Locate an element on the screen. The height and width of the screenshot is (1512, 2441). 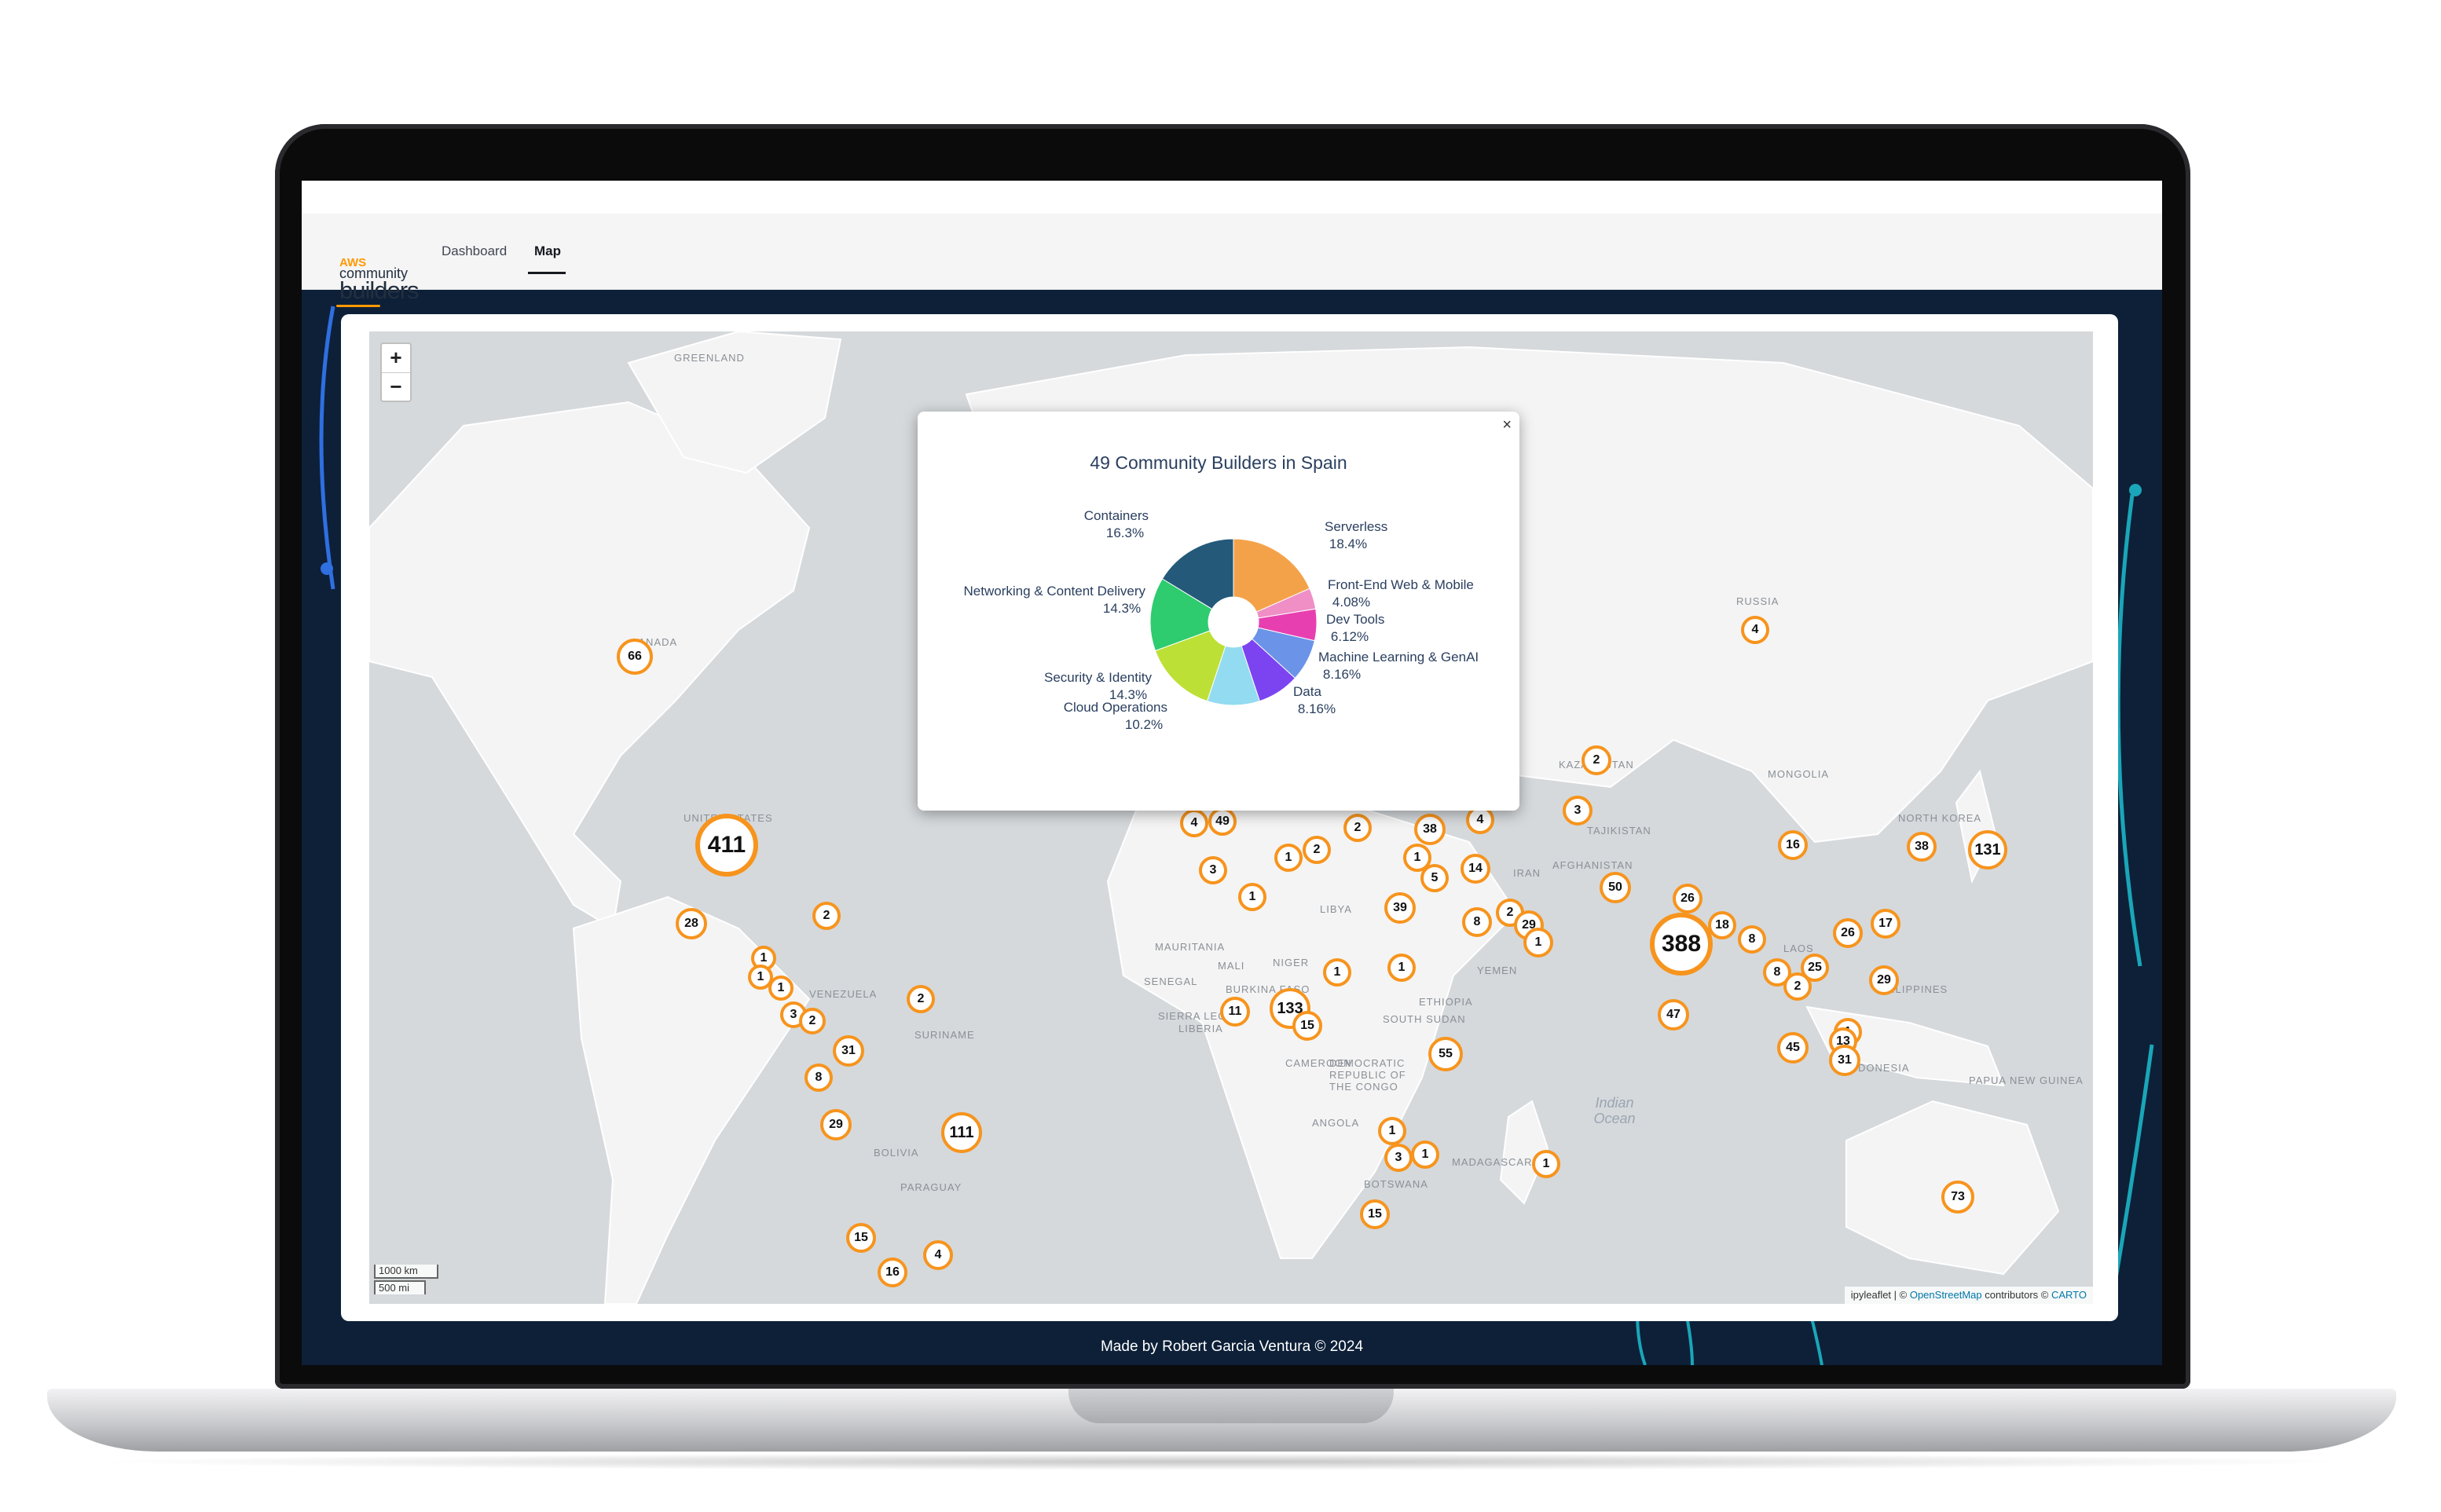
tab-dashboard: Dashboard is located at coordinates (475, 251).